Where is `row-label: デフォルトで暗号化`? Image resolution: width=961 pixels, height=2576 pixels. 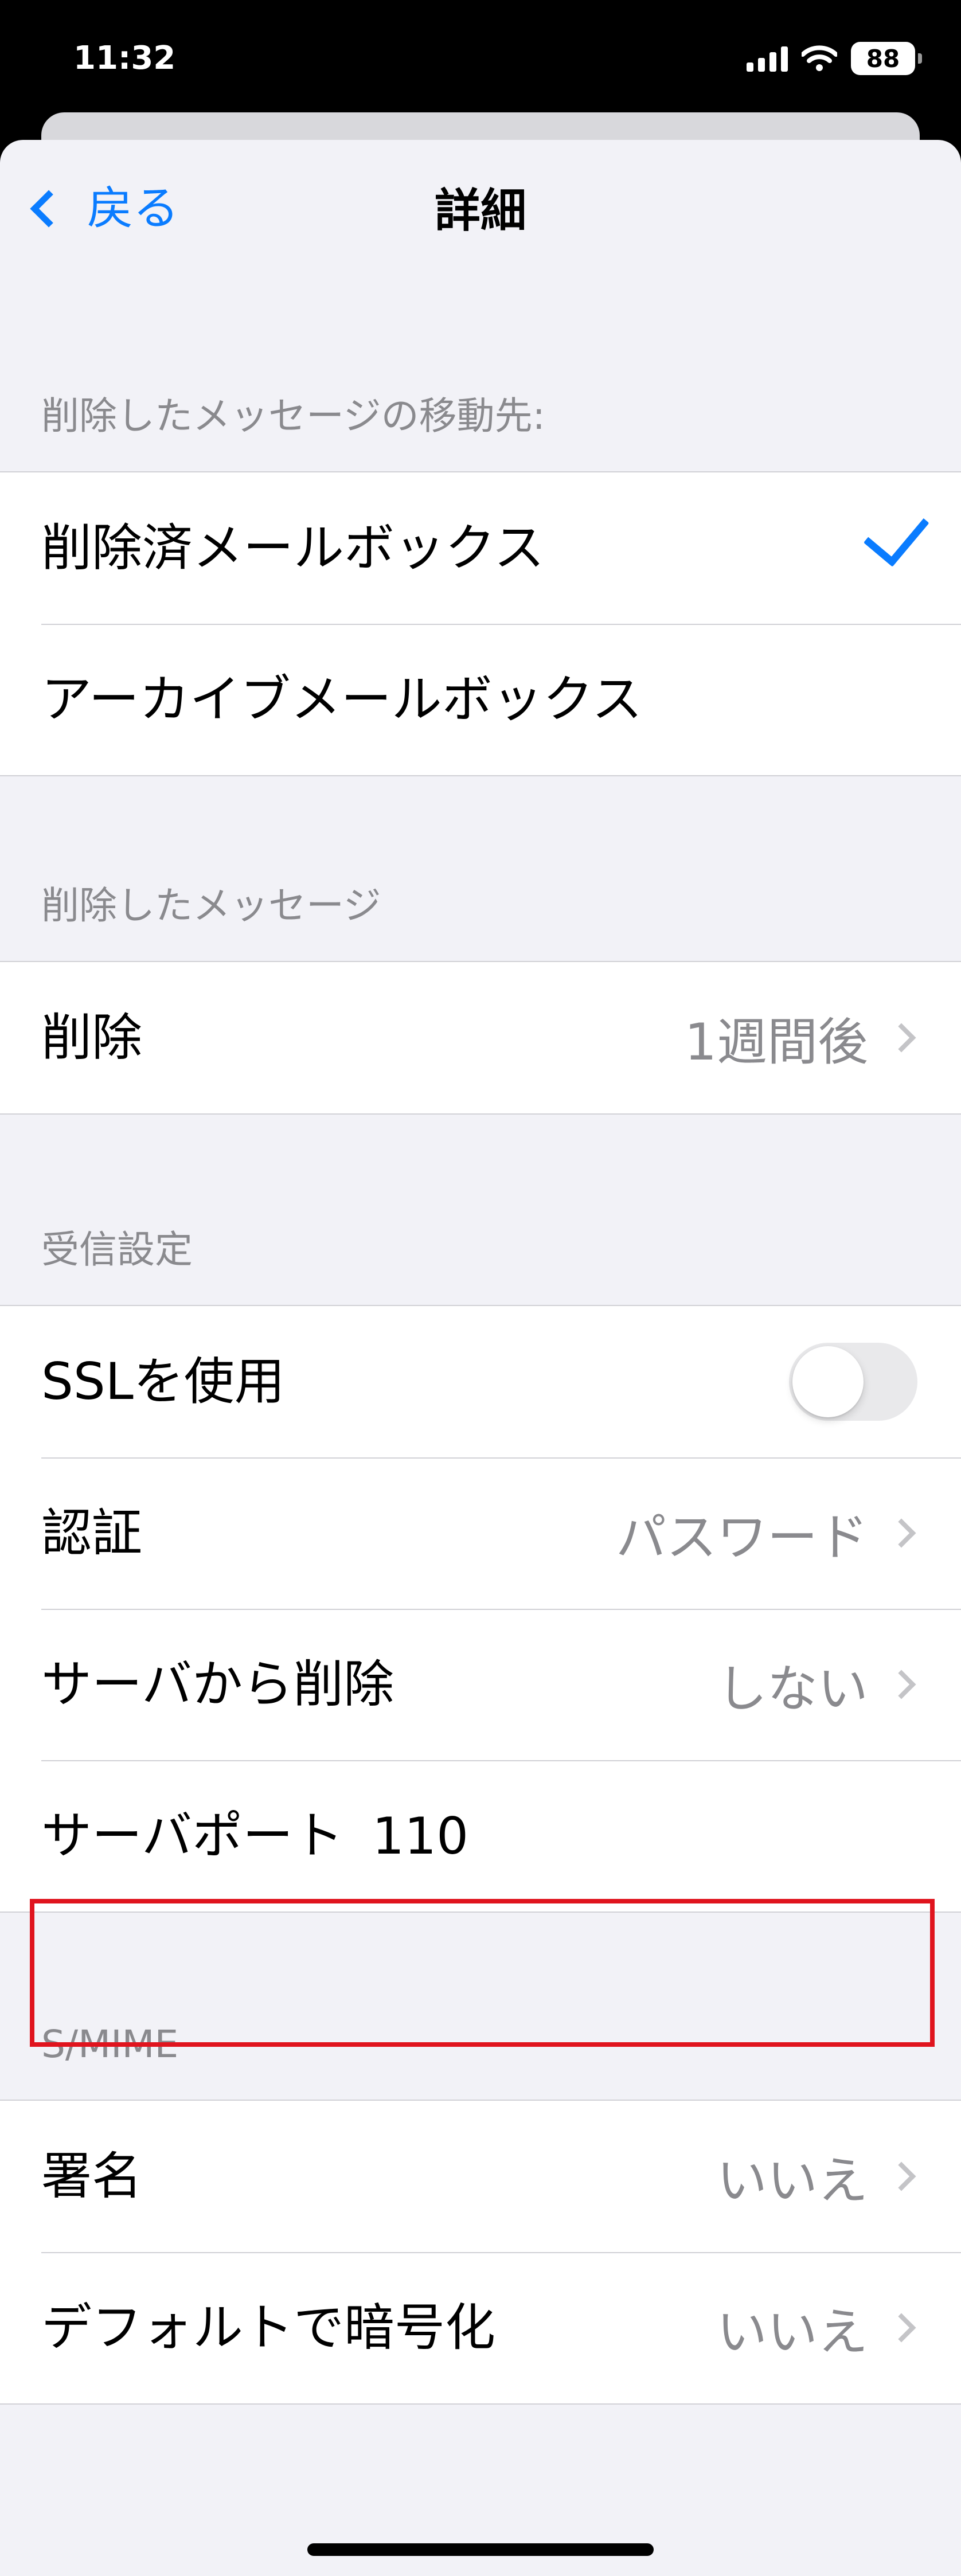 row-label: デフォルトで暗号化 is located at coordinates (268, 2327).